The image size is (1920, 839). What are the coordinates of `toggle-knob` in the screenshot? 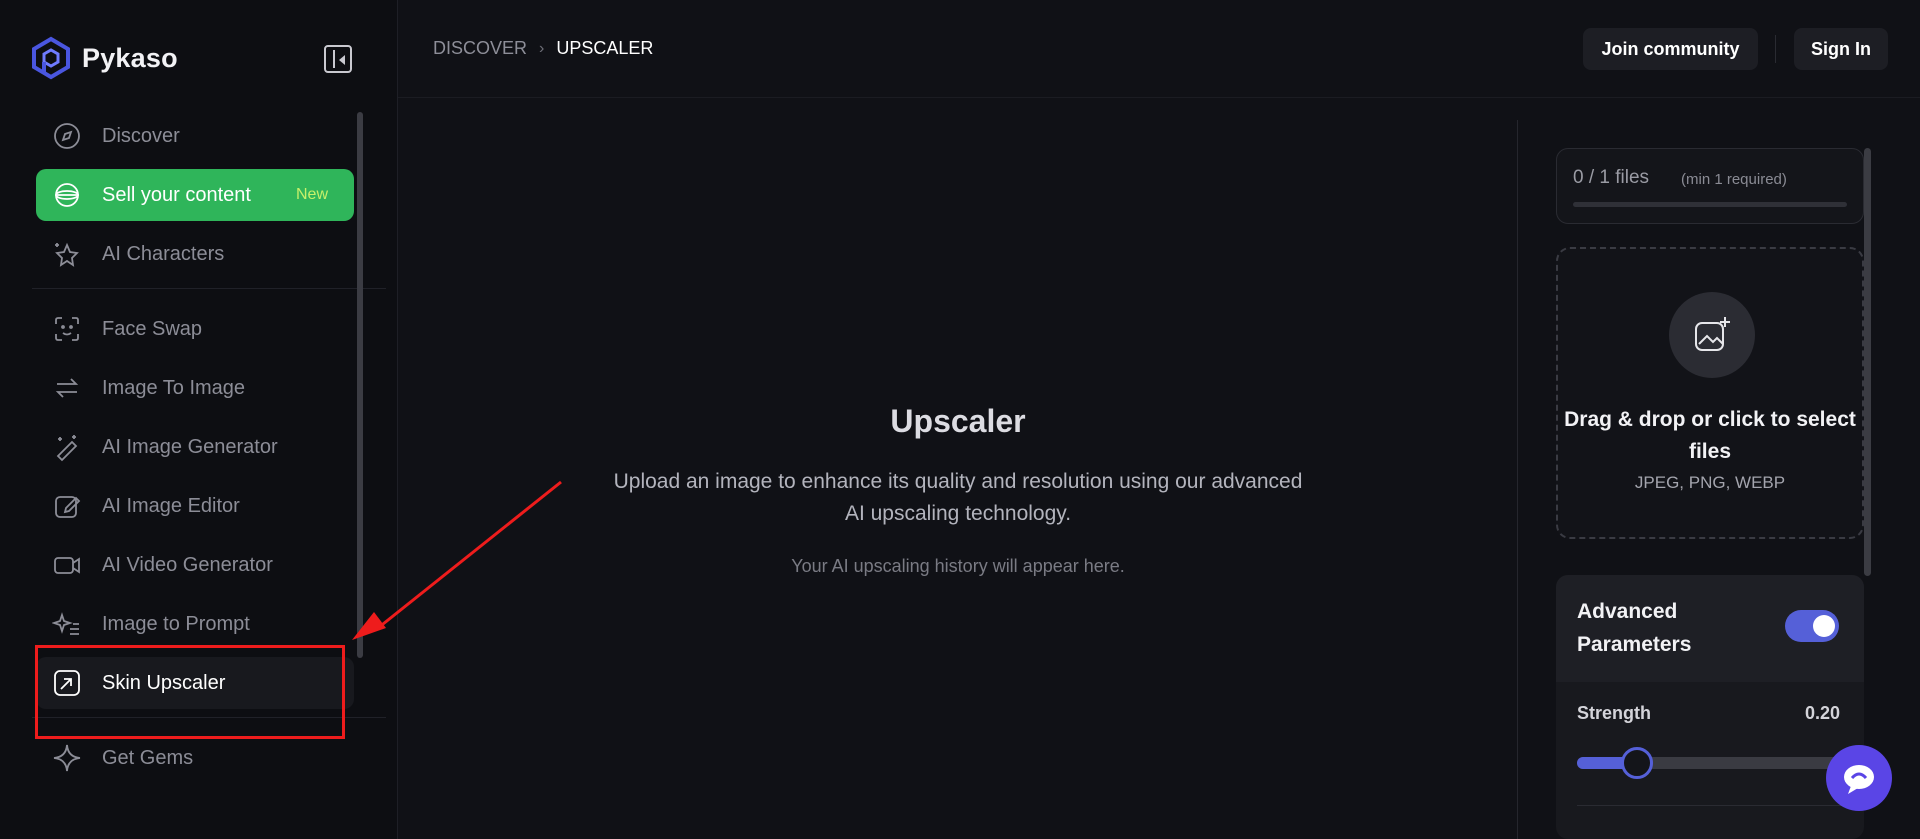 It's located at (1824, 626).